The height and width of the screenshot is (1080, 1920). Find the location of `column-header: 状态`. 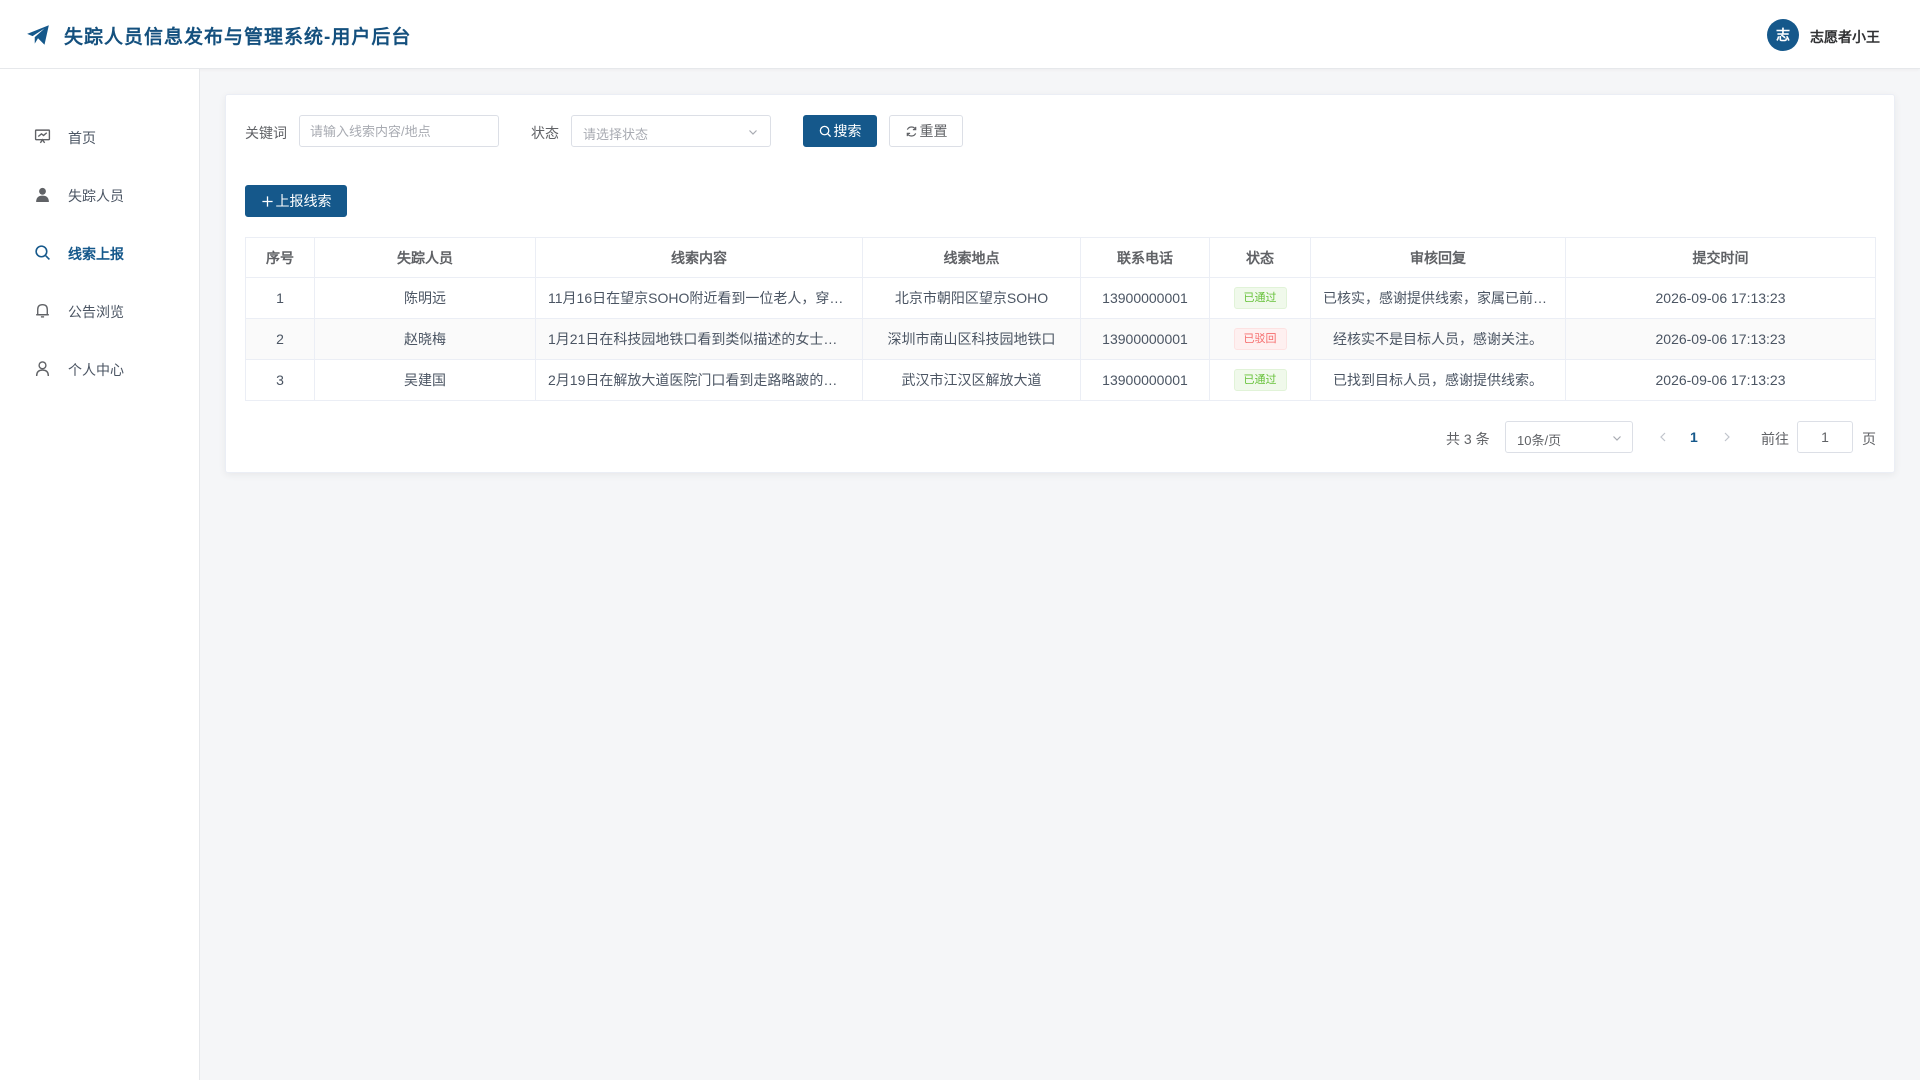

column-header: 状态 is located at coordinates (1260, 257).